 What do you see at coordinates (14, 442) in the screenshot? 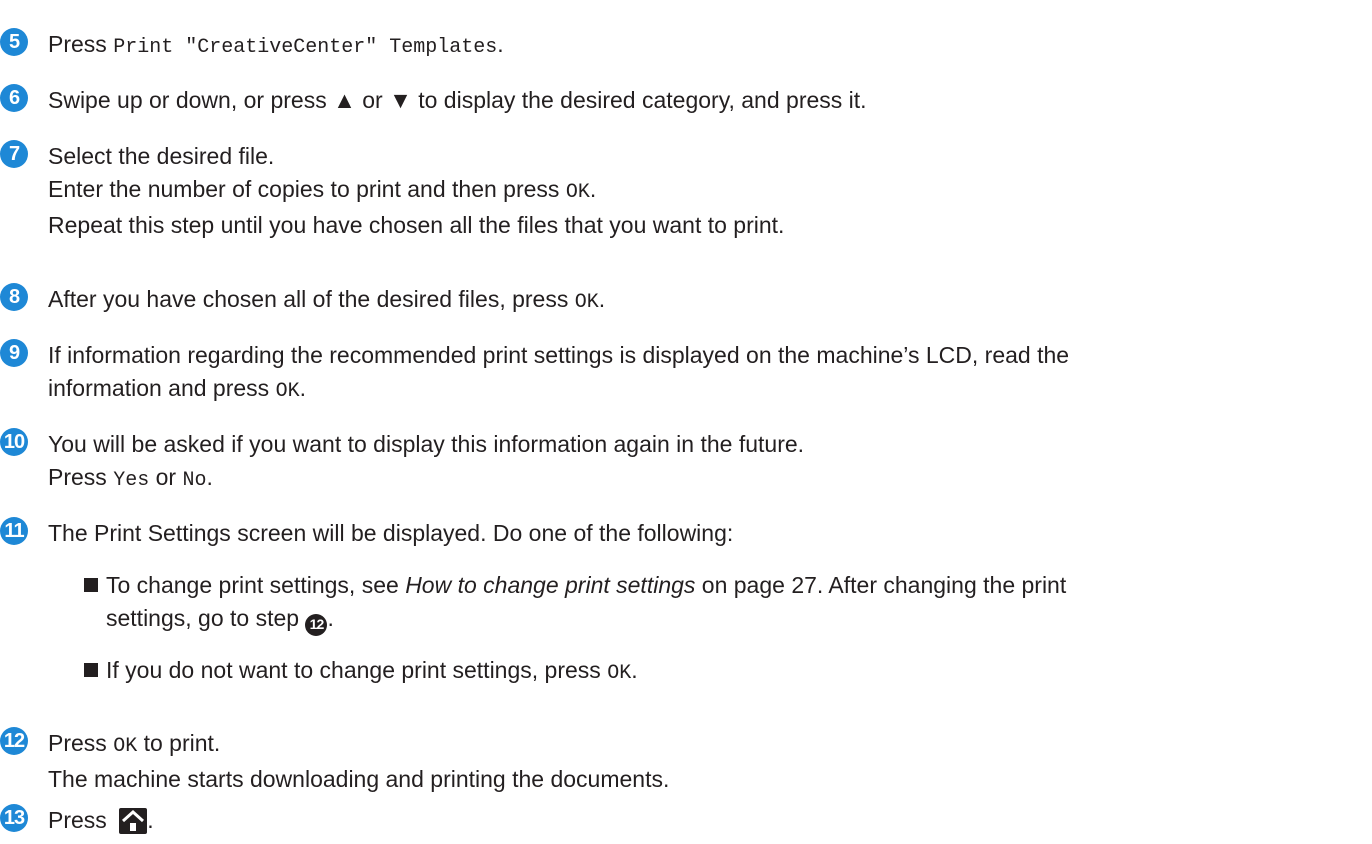
I see `step-number-badge: 10` at bounding box center [14, 442].